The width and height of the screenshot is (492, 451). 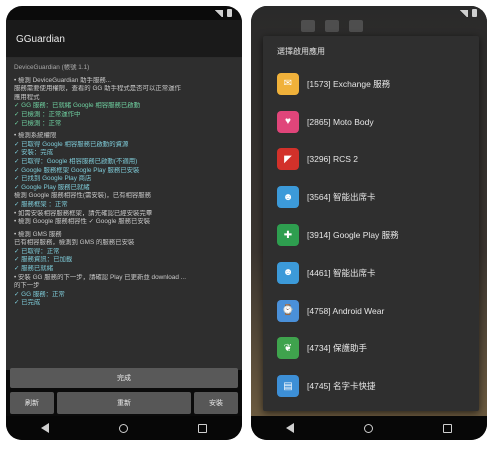 I want to click on app-list-item: ⌚ [4758] Android Wear, so click(x=374, y=311).